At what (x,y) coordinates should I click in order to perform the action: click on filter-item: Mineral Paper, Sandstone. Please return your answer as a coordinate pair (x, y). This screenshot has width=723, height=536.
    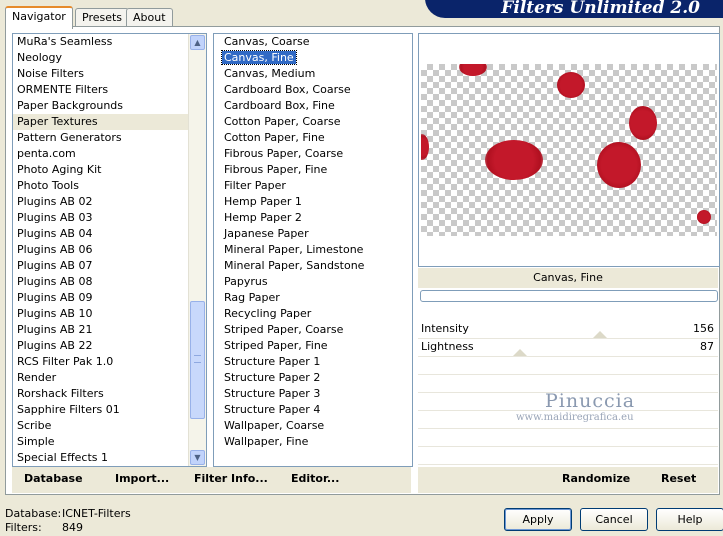
    Looking at the image, I should click on (313, 266).